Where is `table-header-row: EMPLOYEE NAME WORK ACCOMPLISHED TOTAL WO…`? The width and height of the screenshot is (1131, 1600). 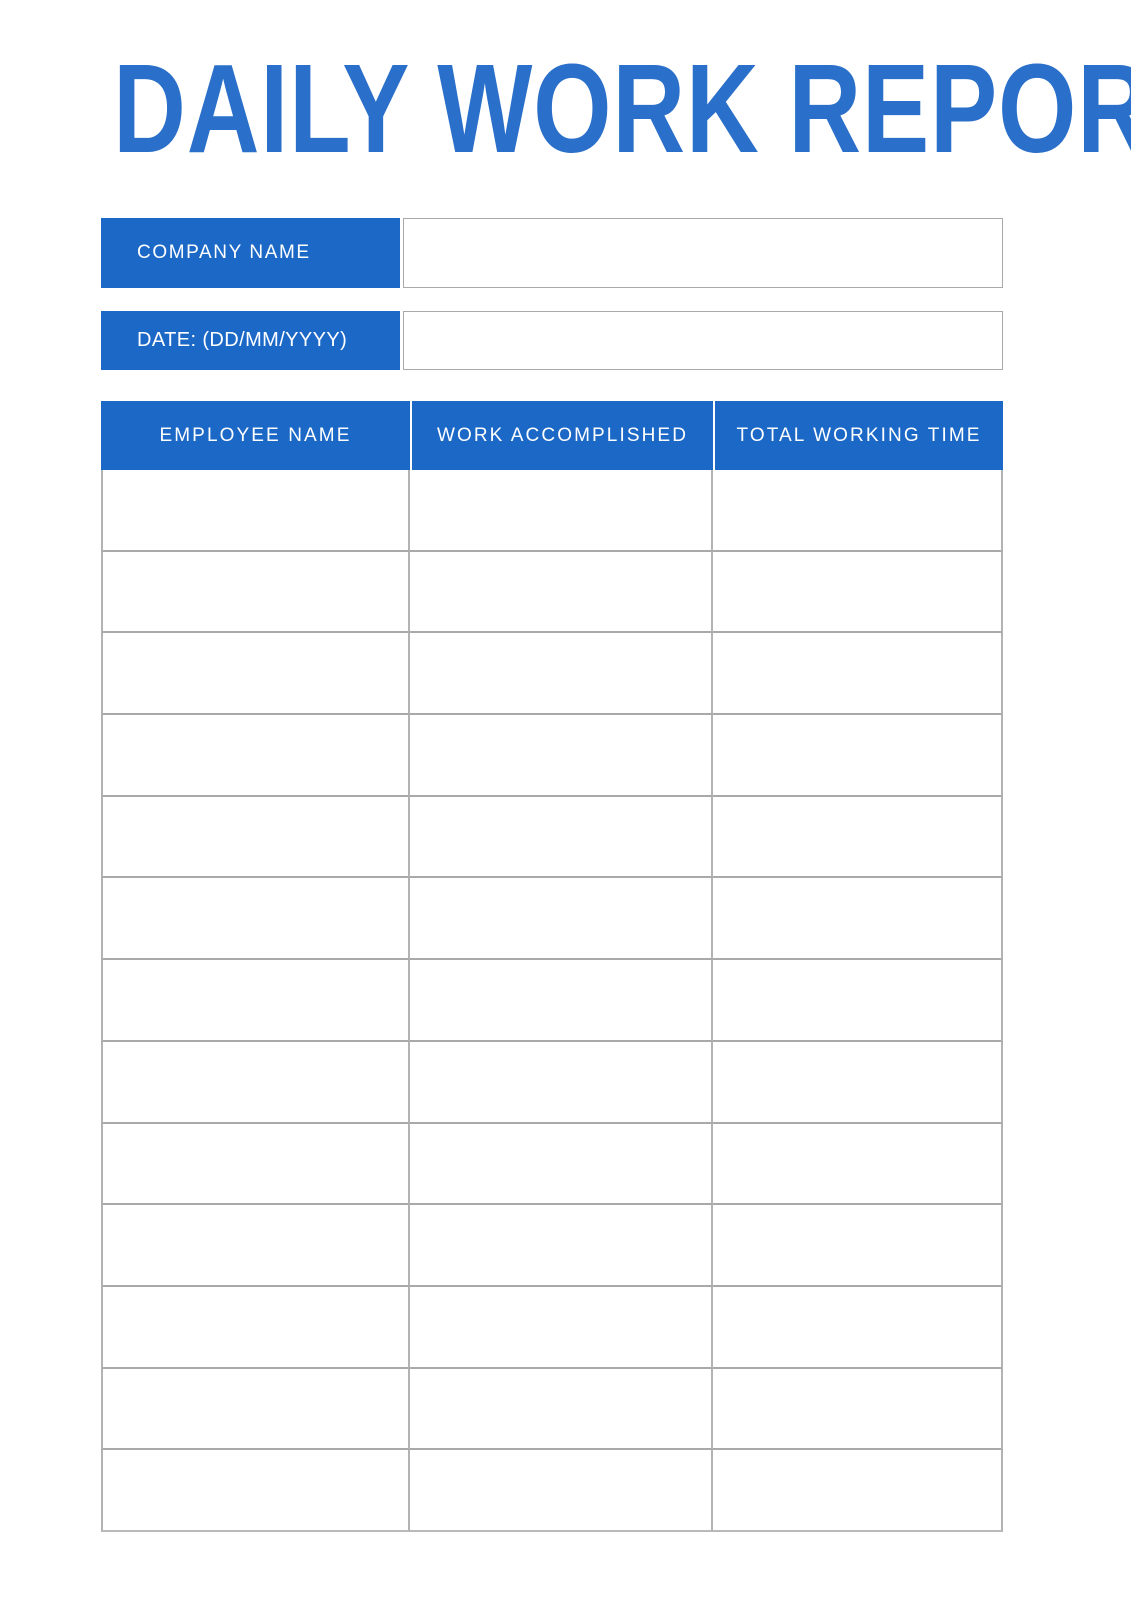
table-header-row: EMPLOYEE NAME WORK ACCOMPLISHED TOTAL WO… is located at coordinates (552, 435).